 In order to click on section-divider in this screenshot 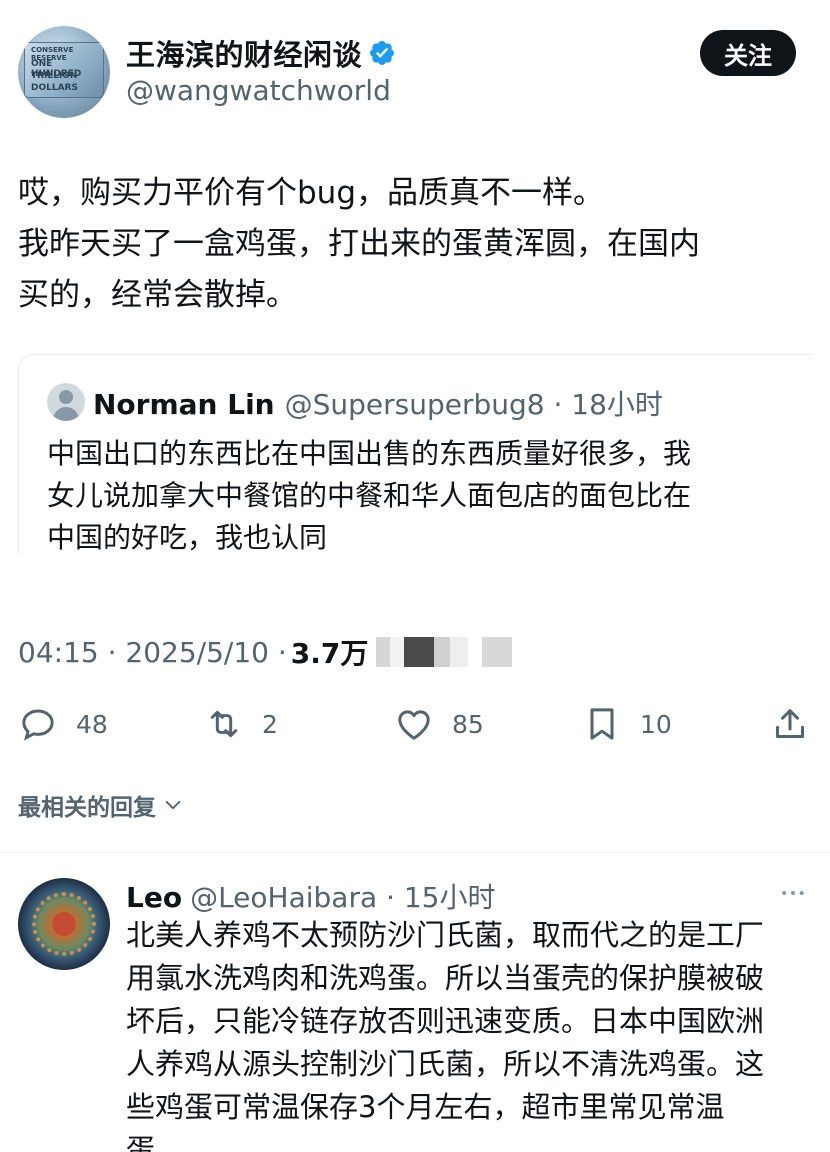, I will do `click(415, 852)`.